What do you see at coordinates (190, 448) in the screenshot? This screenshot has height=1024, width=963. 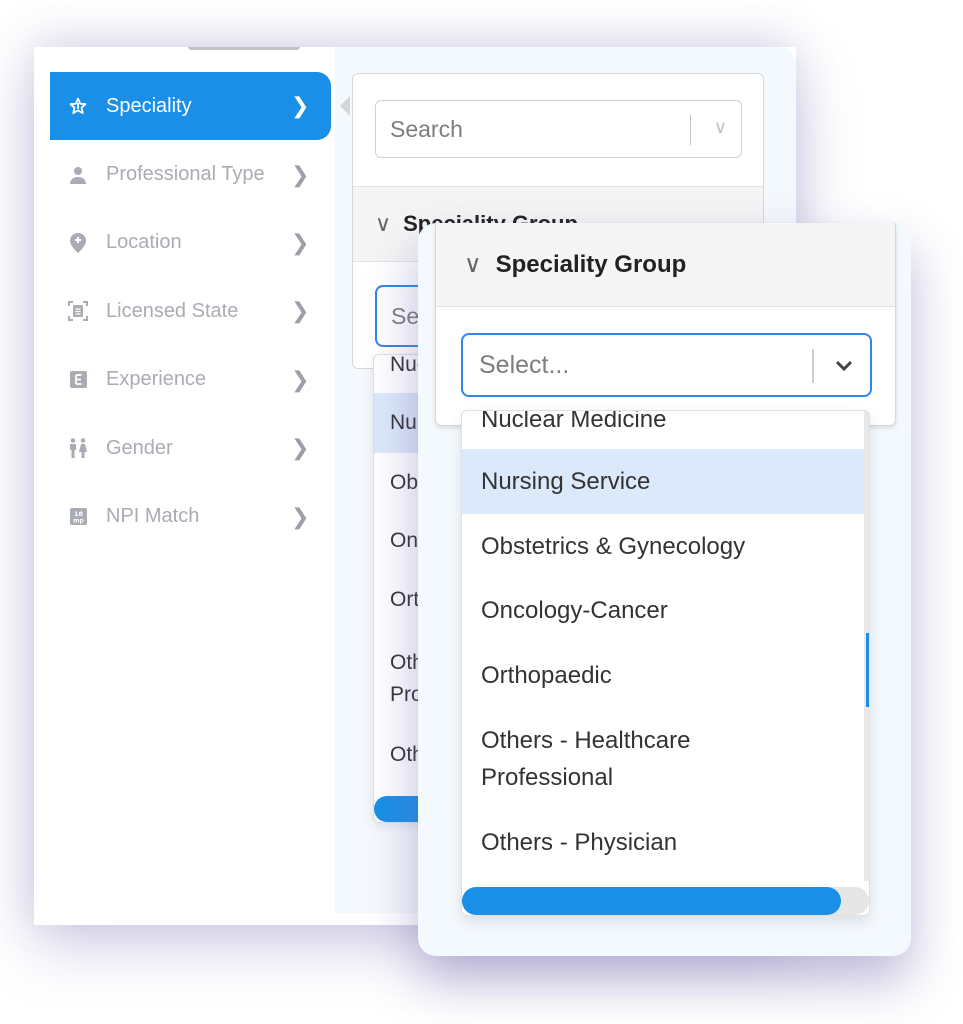 I see `sidebar-item-gender: Gender ❯` at bounding box center [190, 448].